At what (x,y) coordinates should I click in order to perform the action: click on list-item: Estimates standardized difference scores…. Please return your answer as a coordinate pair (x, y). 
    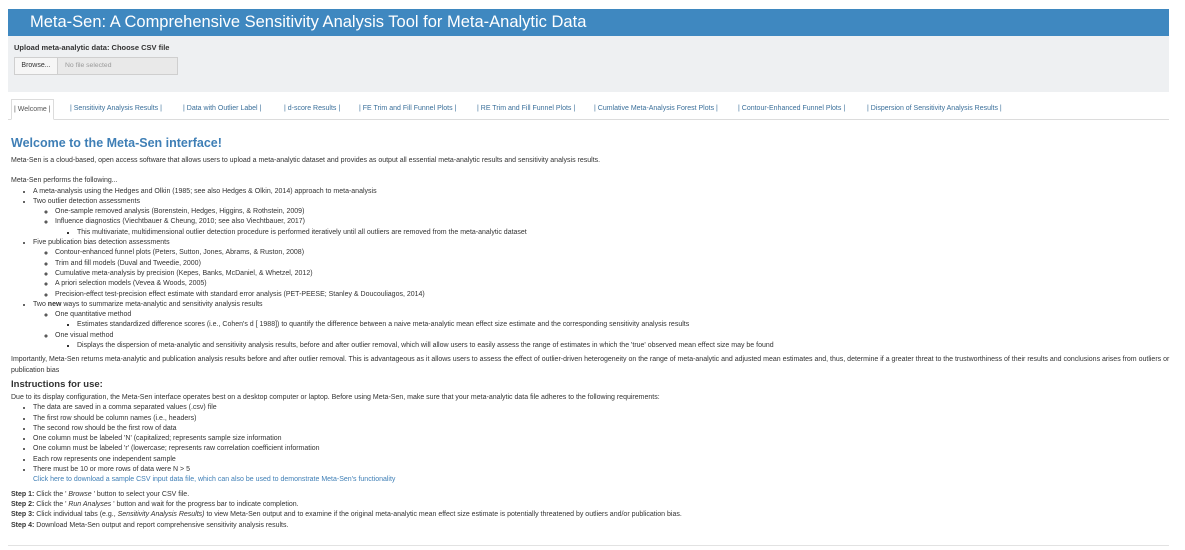
    Looking at the image, I should click on (624, 325).